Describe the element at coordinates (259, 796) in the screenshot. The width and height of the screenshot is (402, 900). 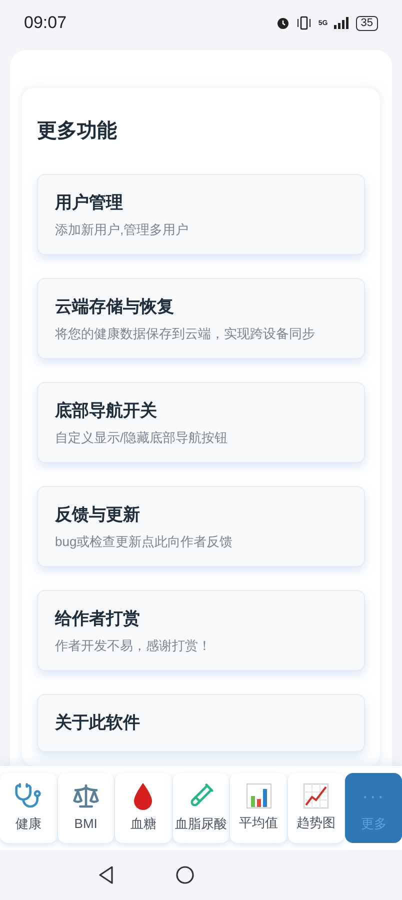
I see `bar-chart-icon` at that location.